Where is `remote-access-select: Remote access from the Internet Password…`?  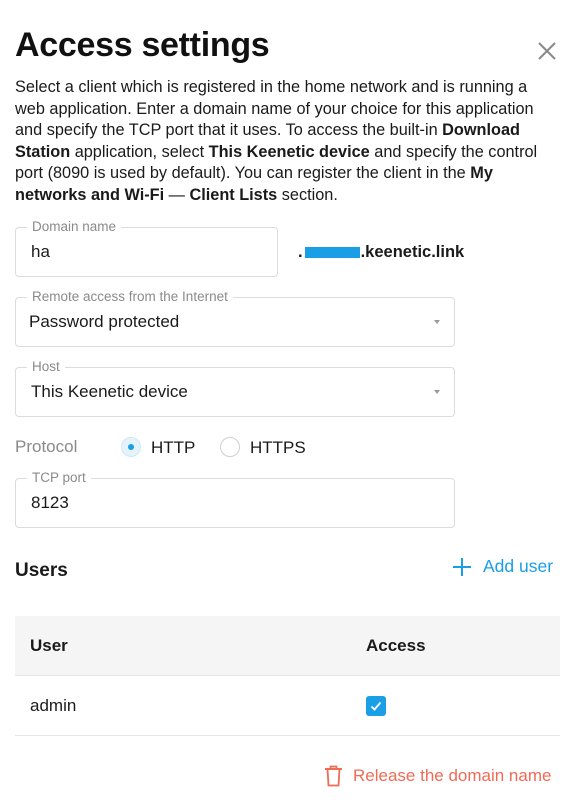 remote-access-select: Remote access from the Internet Password… is located at coordinates (235, 318).